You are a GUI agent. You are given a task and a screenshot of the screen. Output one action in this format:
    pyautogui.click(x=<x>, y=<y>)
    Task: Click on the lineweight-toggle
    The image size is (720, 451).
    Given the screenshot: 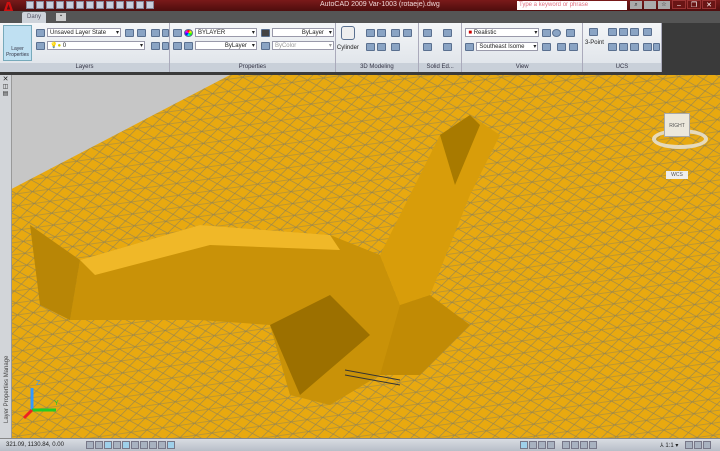 What is the action you would take?
    pyautogui.click(x=162, y=445)
    